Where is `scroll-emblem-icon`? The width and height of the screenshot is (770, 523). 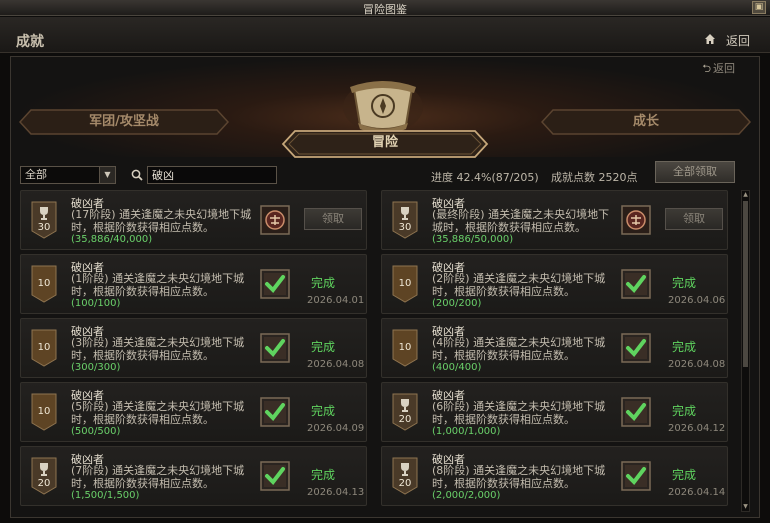 scroll-emblem-icon is located at coordinates (383, 107).